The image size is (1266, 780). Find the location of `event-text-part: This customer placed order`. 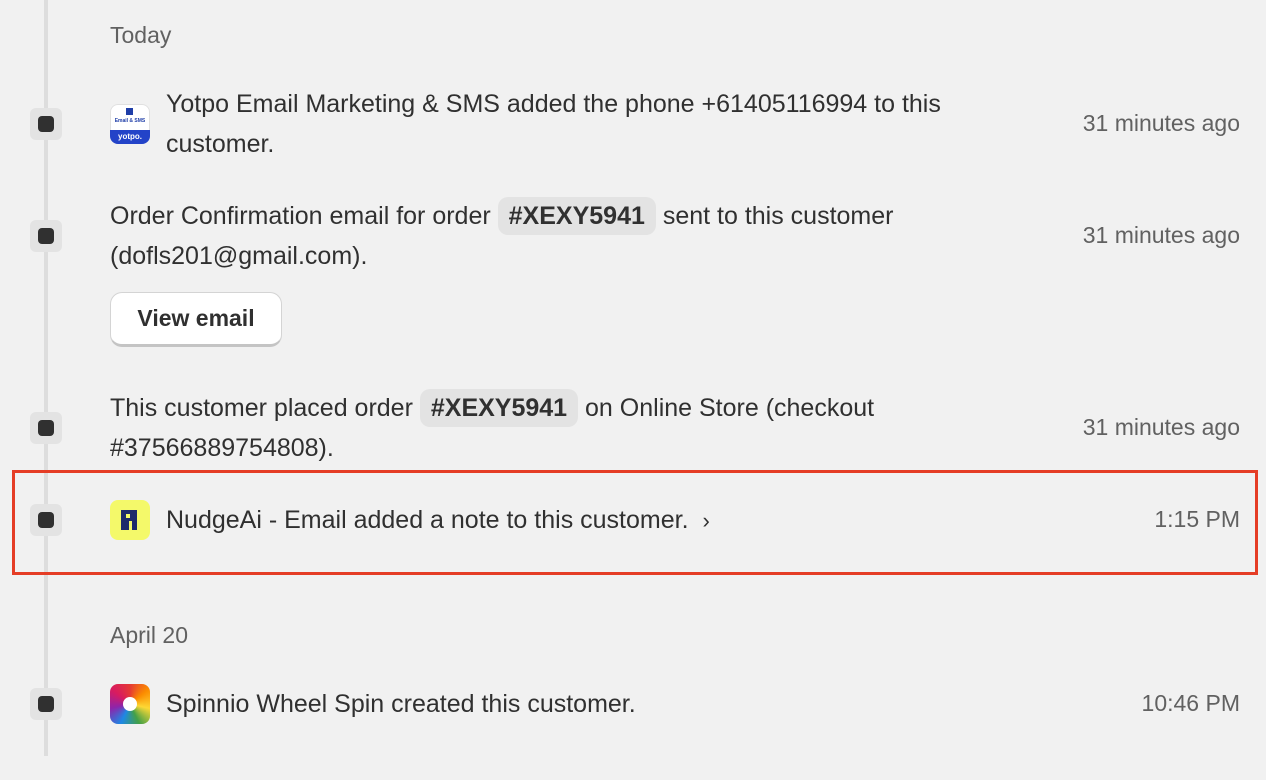

event-text-part: This customer placed order is located at coordinates (261, 408).